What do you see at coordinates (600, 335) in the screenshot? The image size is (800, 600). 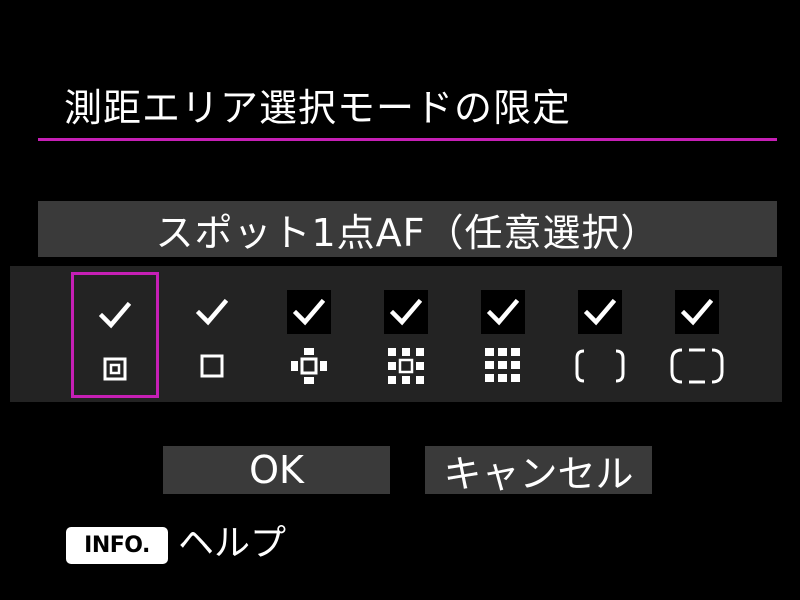 I see `af-mode-item-large-zone` at bounding box center [600, 335].